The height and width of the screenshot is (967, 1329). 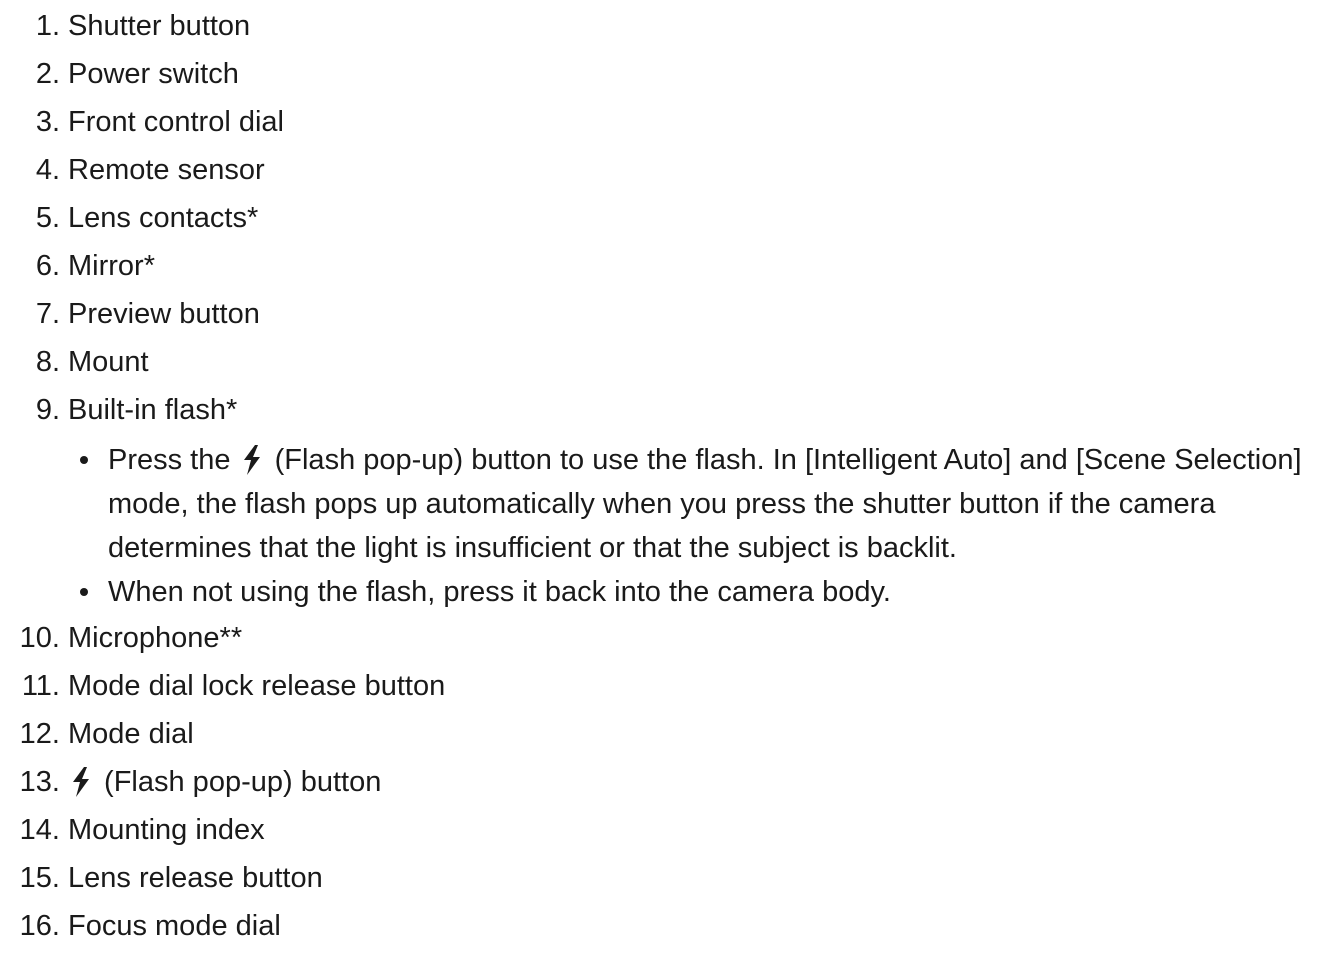 I want to click on list-item: 14. Mounting index, so click(x=664, y=830).